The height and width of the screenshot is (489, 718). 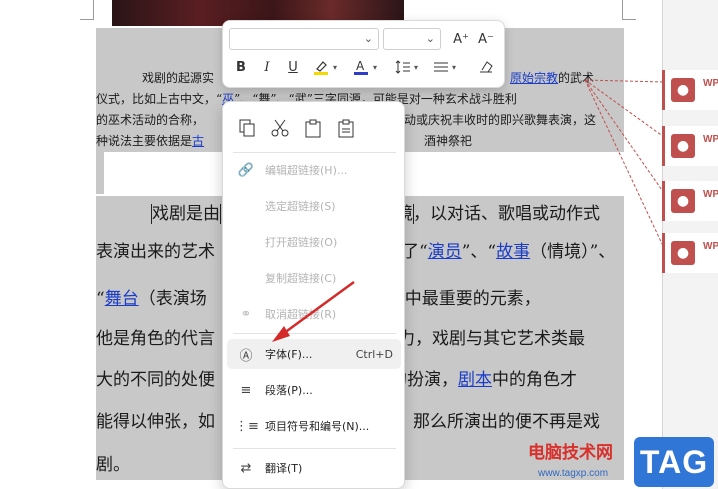 I want to click on underline-button: U, so click(x=293, y=67).